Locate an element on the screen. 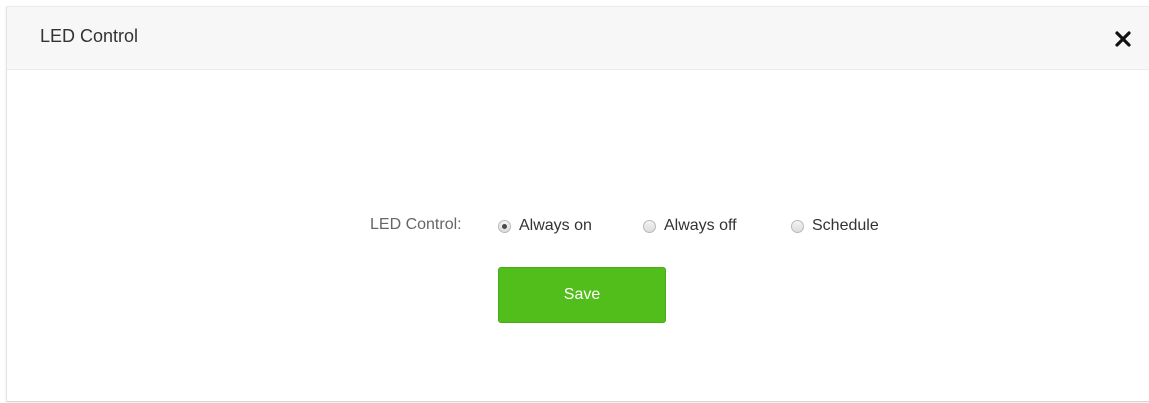 This screenshot has height=403, width=1149. radio-always-off: Always off is located at coordinates (690, 226).